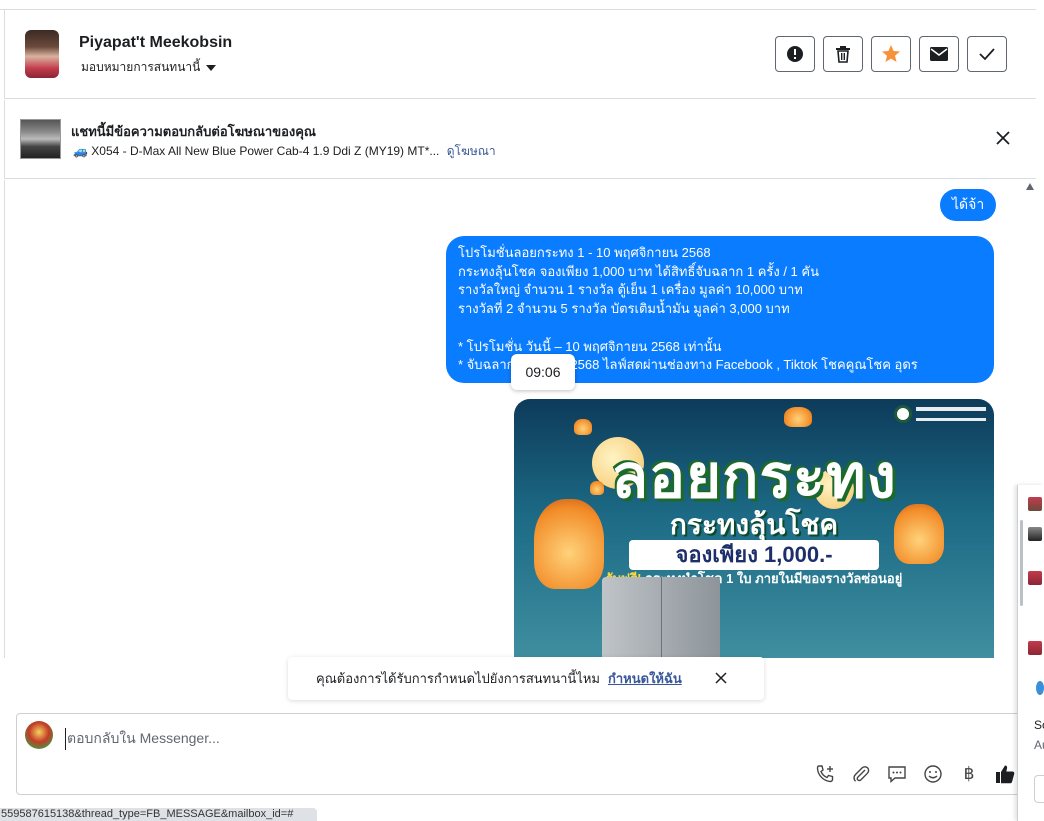 The image size is (1044, 821). Describe the element at coordinates (1030, 186) in the screenshot. I see `scroll-up-arrow-icon` at that location.